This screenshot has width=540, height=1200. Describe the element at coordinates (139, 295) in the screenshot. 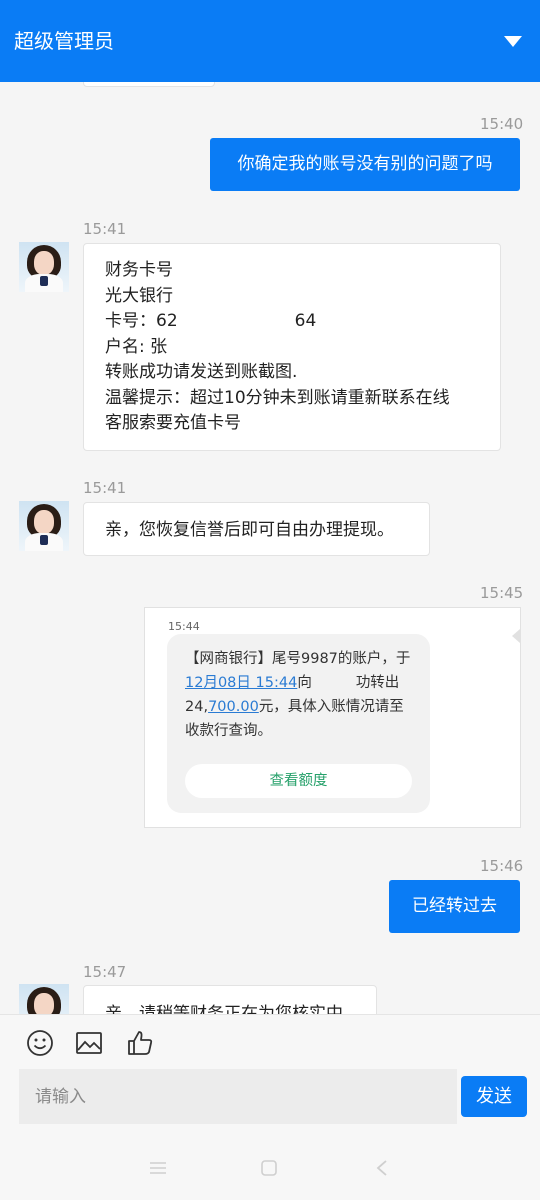

I see `message-line: 光大银行` at that location.